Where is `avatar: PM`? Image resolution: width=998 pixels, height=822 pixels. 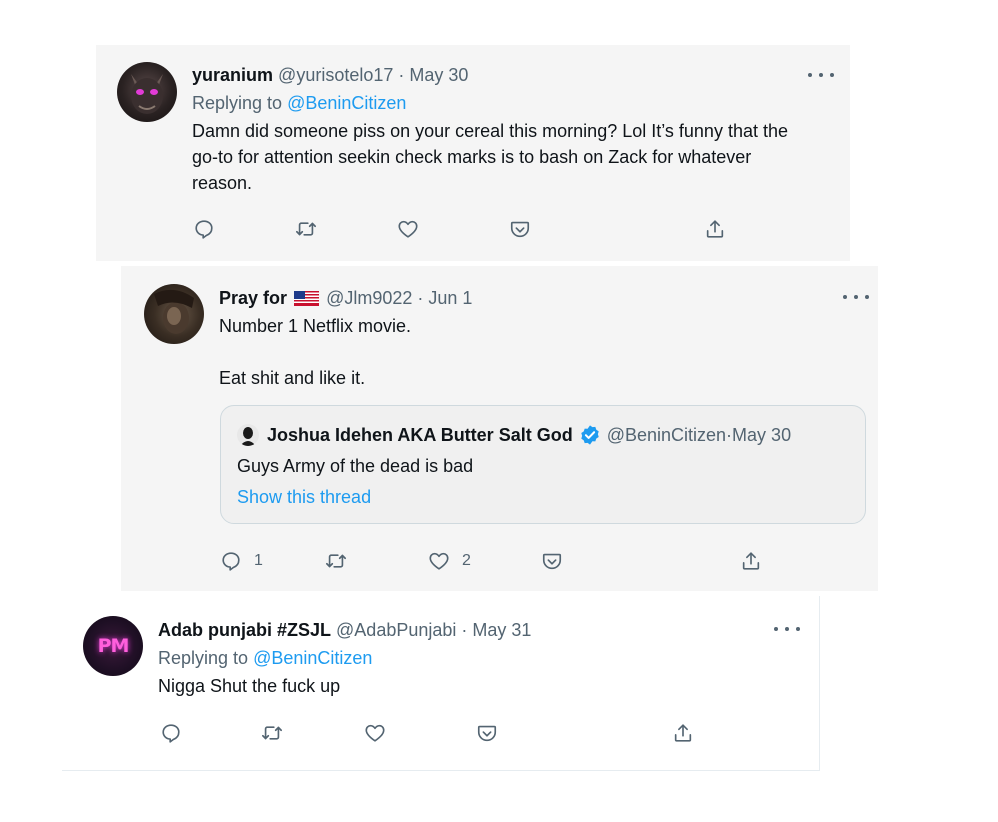
avatar: PM is located at coordinates (113, 646).